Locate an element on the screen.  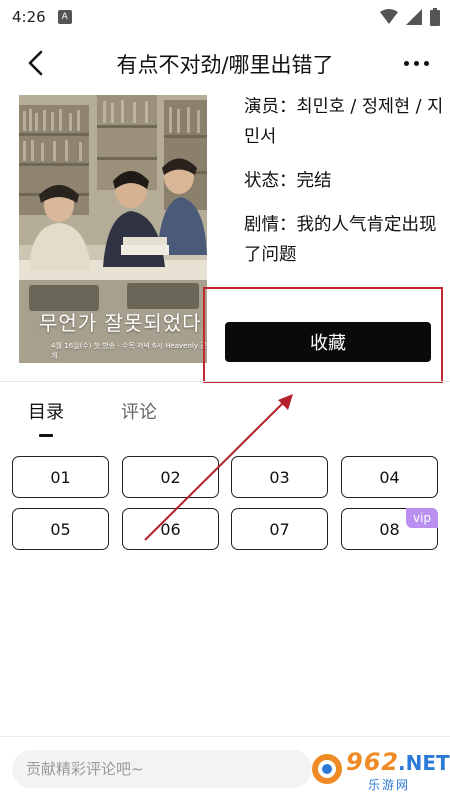
site-watermark: 962 .NET 乐游网 is located at coordinates (380, 771).